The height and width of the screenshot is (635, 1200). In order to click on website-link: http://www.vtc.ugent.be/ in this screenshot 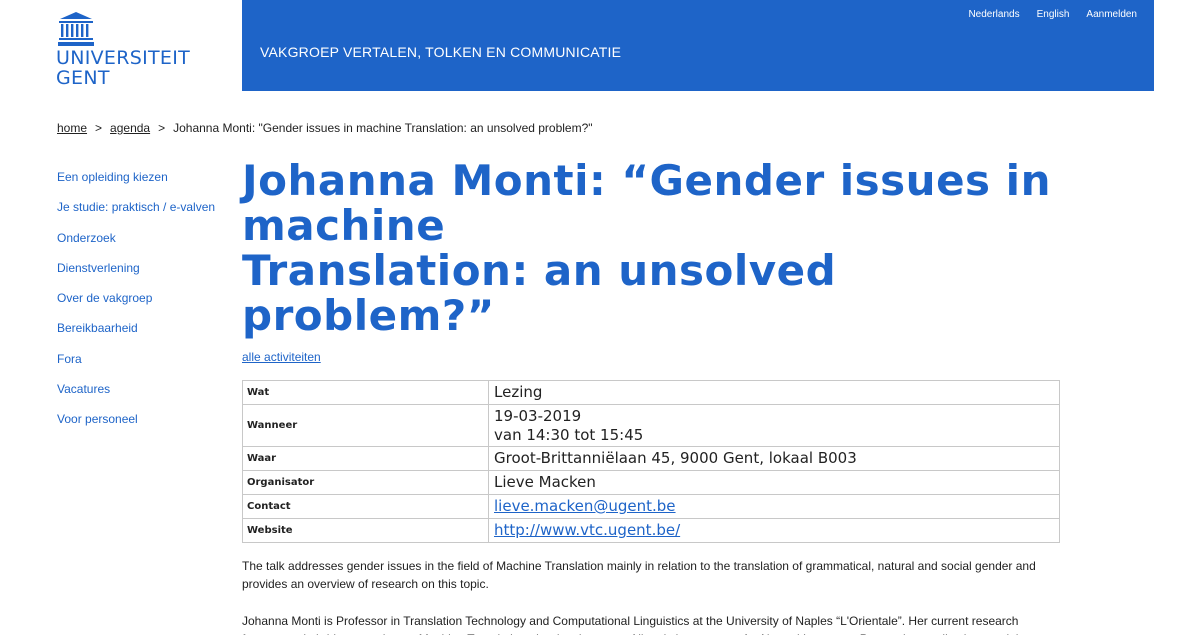, I will do `click(587, 530)`.